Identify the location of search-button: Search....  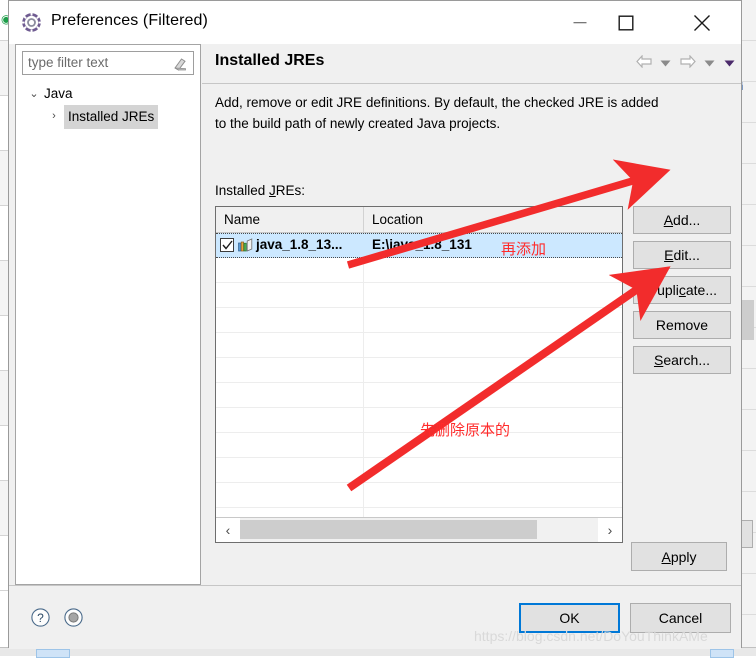
(682, 360).